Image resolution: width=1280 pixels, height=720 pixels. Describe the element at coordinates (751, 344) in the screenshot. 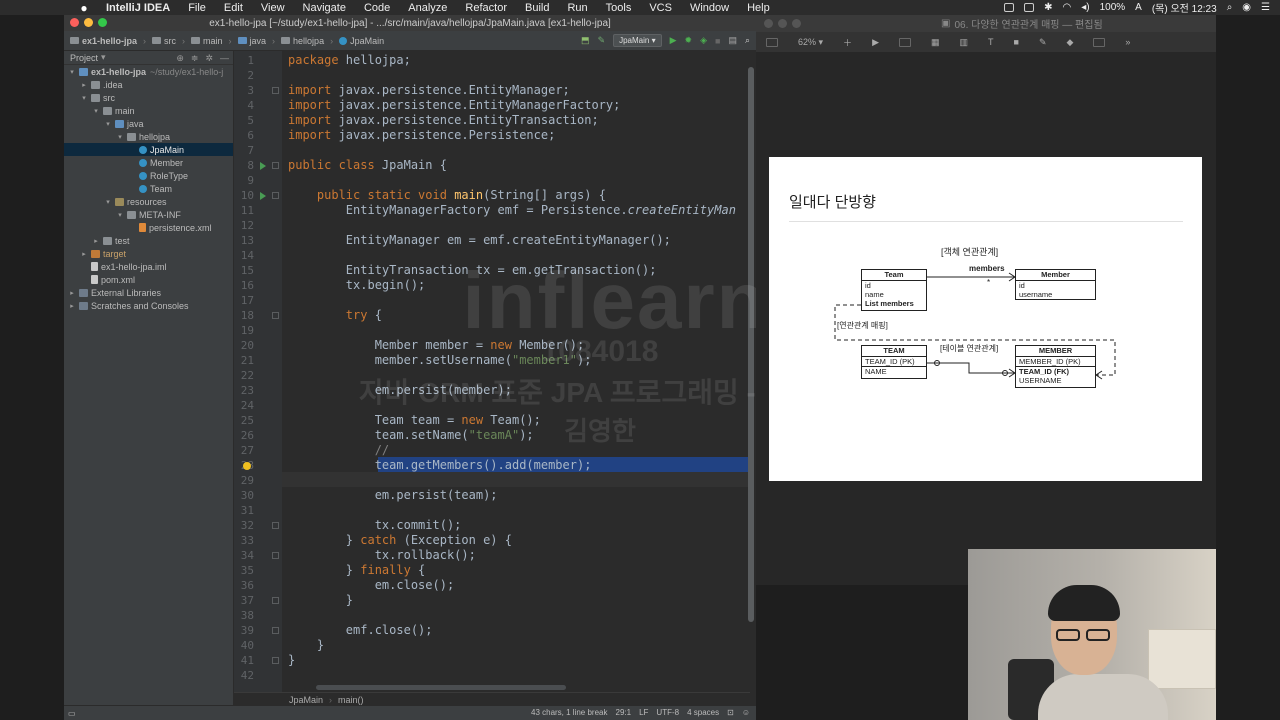

I see `vertical-scrollbar` at that location.